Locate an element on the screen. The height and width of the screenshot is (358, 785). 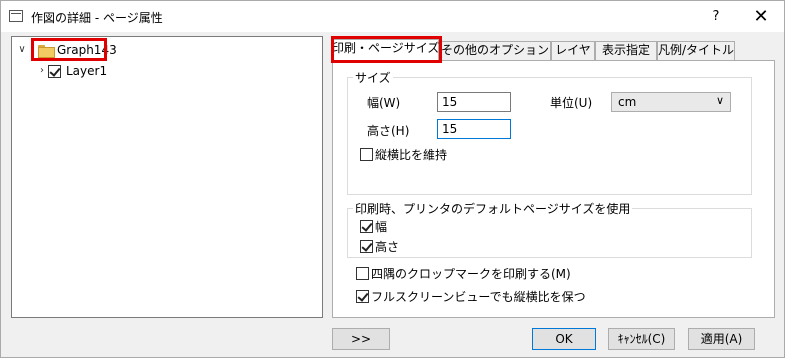
width-input: 15 is located at coordinates (474, 102).